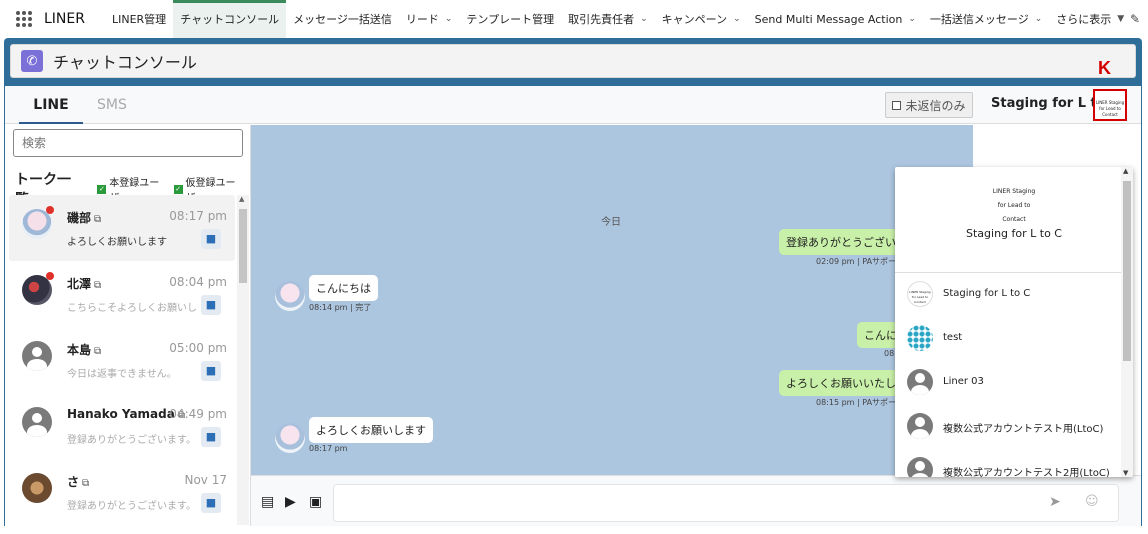 The height and width of the screenshot is (534, 1148). Describe the element at coordinates (929, 105) in the screenshot. I see `unread-only-toggle: 未返信のみ` at that location.